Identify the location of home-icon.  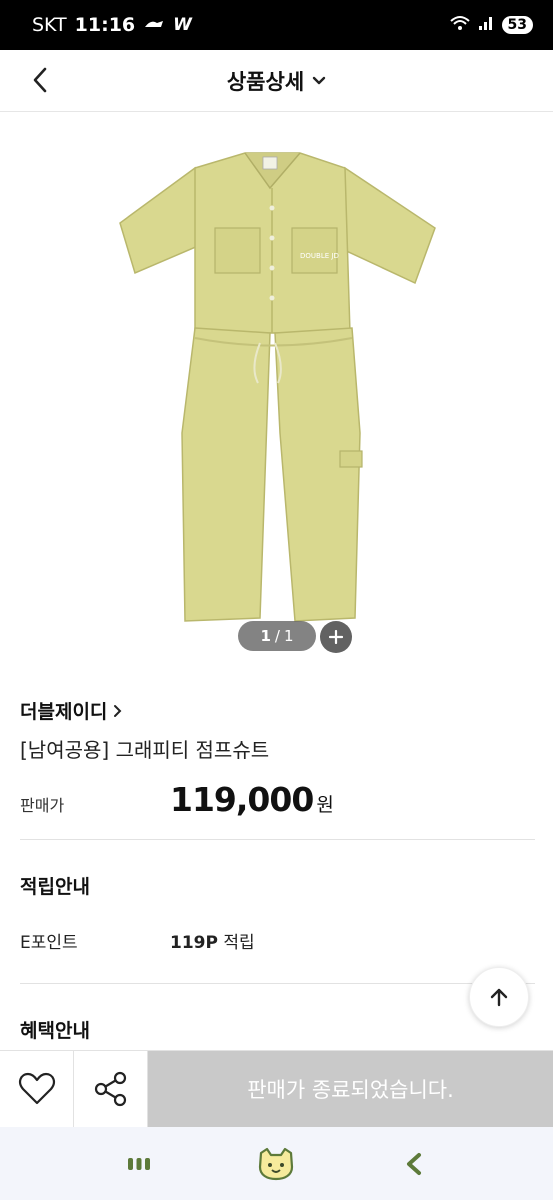
(276, 1163).